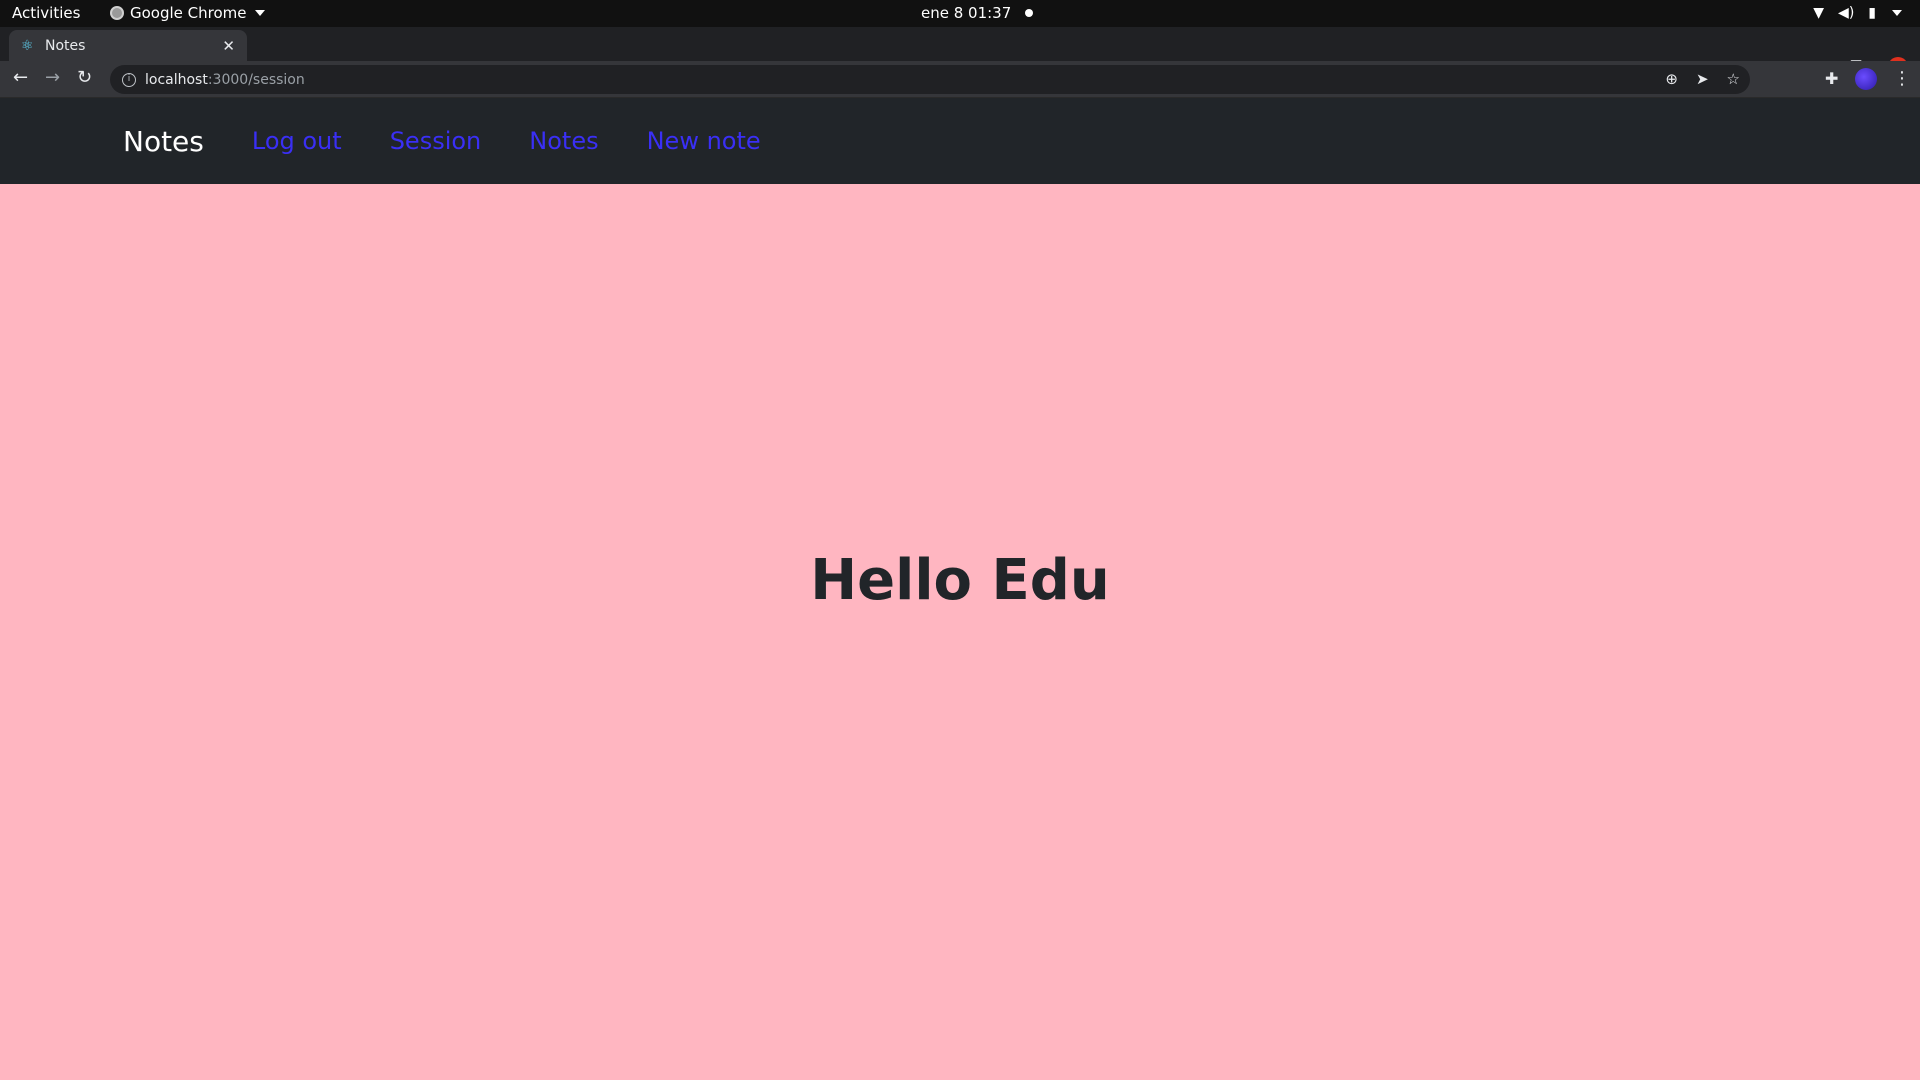 Image resolution: width=1920 pixels, height=1080 pixels. I want to click on system-tray: ▼ ◀) ▮, so click(1857, 13).